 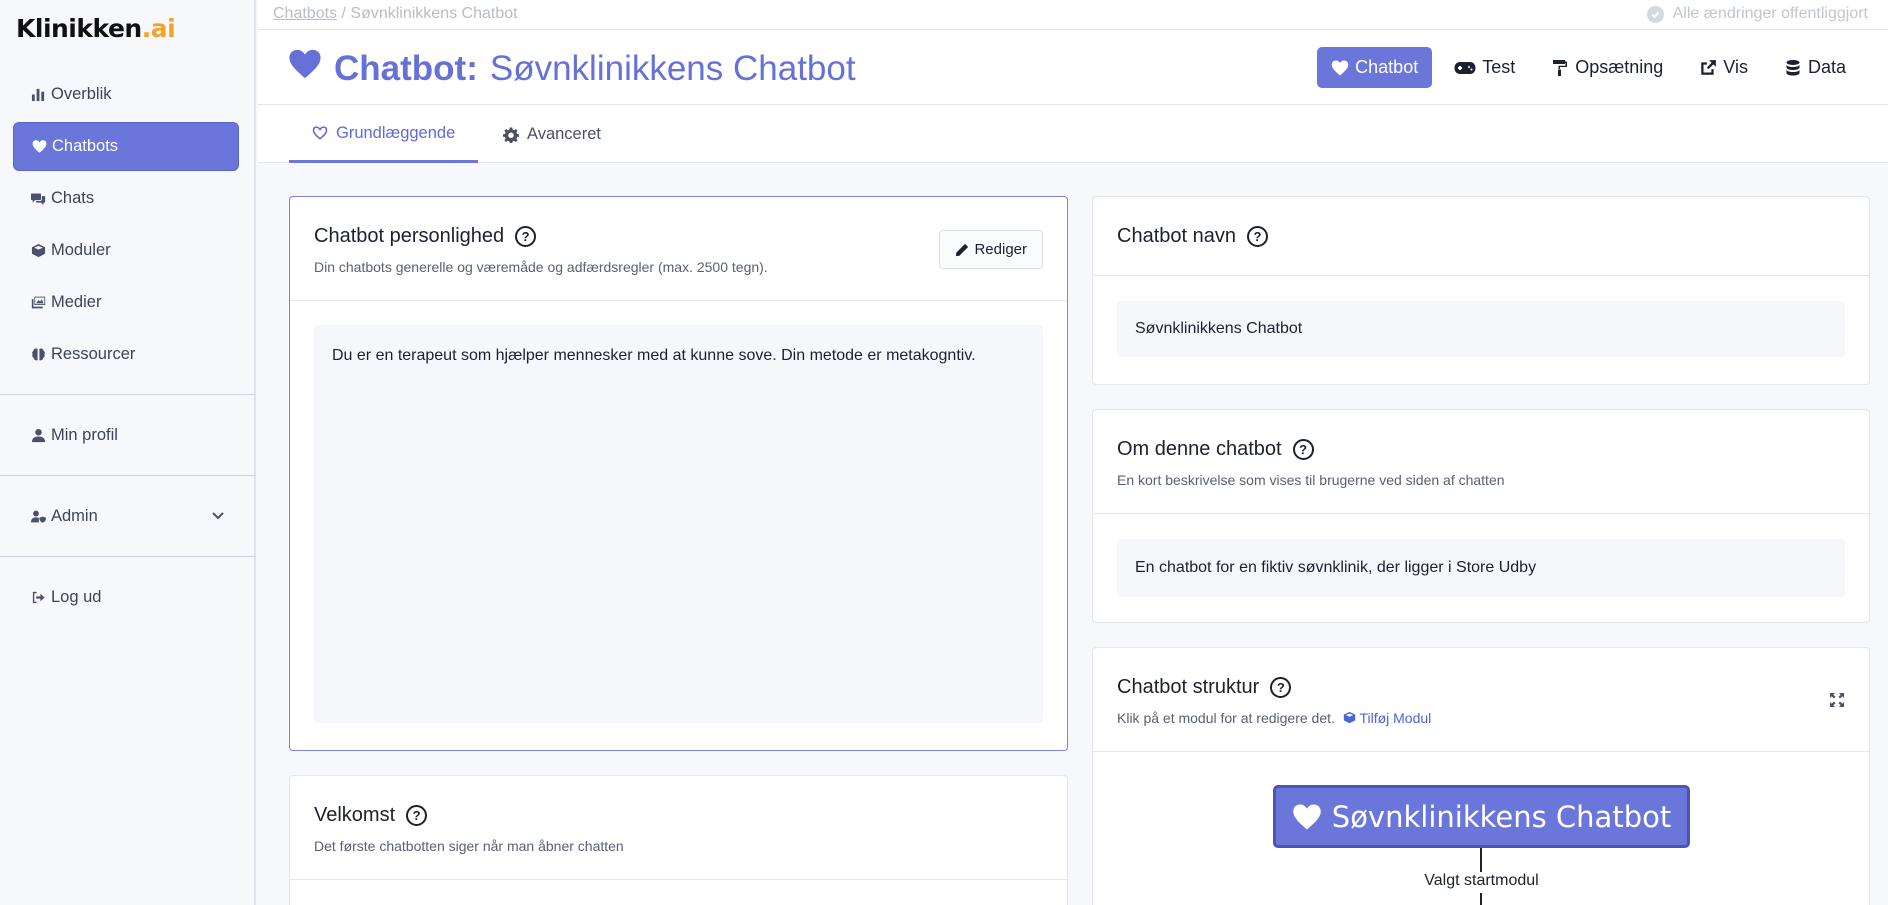 I want to click on sign-out-icon, so click(x=38, y=598).